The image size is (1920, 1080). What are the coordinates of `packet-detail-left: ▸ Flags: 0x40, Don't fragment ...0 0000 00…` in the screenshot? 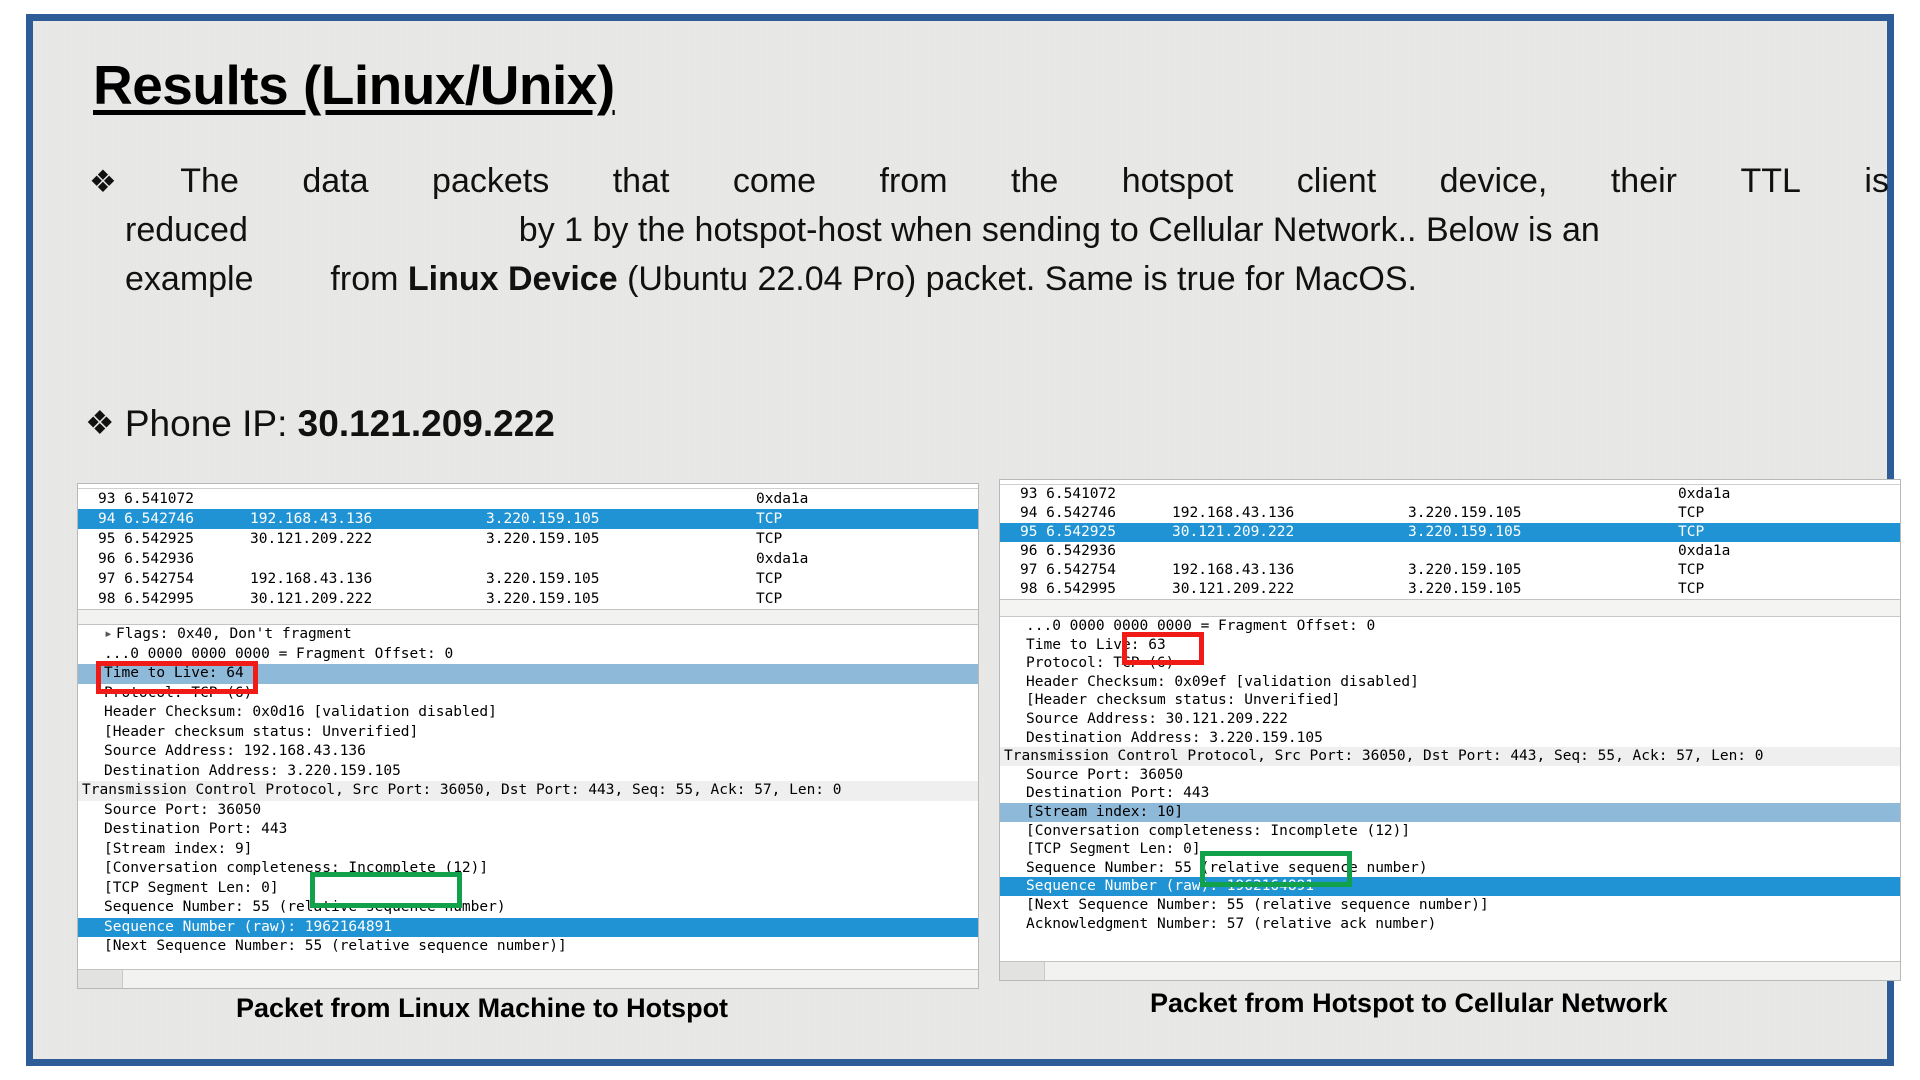 It's located at (528, 791).